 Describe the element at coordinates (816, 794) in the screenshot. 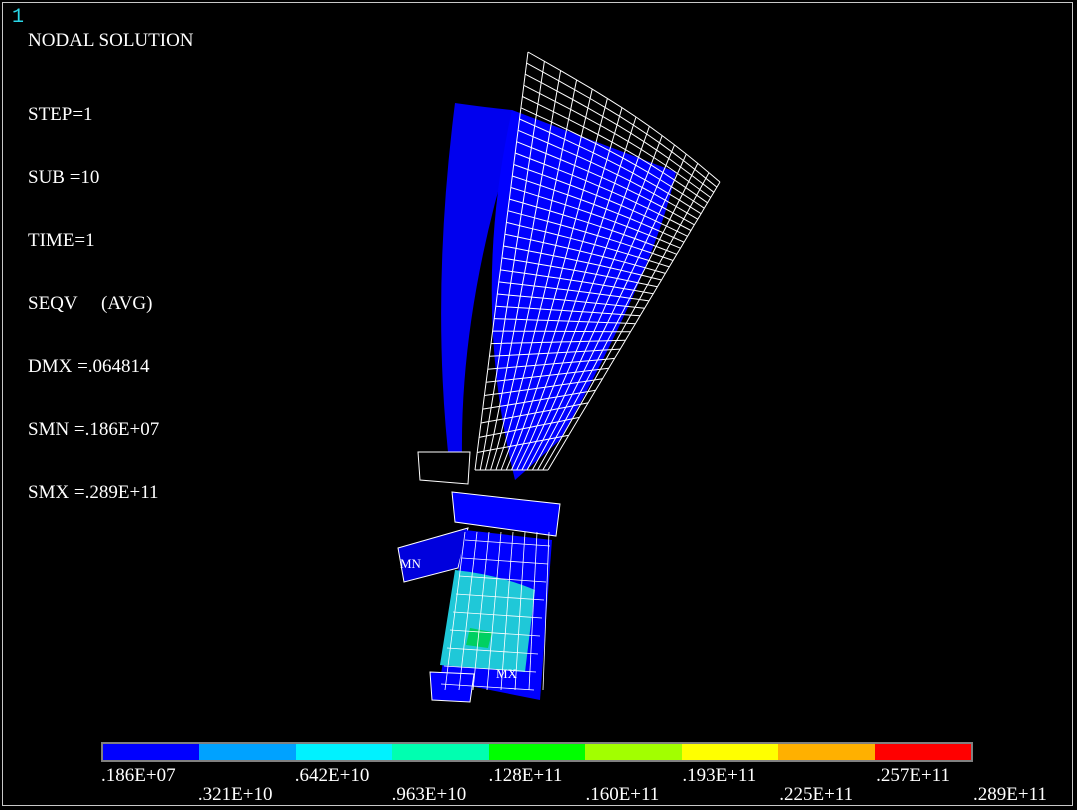

I see `legend-label-lower: .225E+11` at that location.